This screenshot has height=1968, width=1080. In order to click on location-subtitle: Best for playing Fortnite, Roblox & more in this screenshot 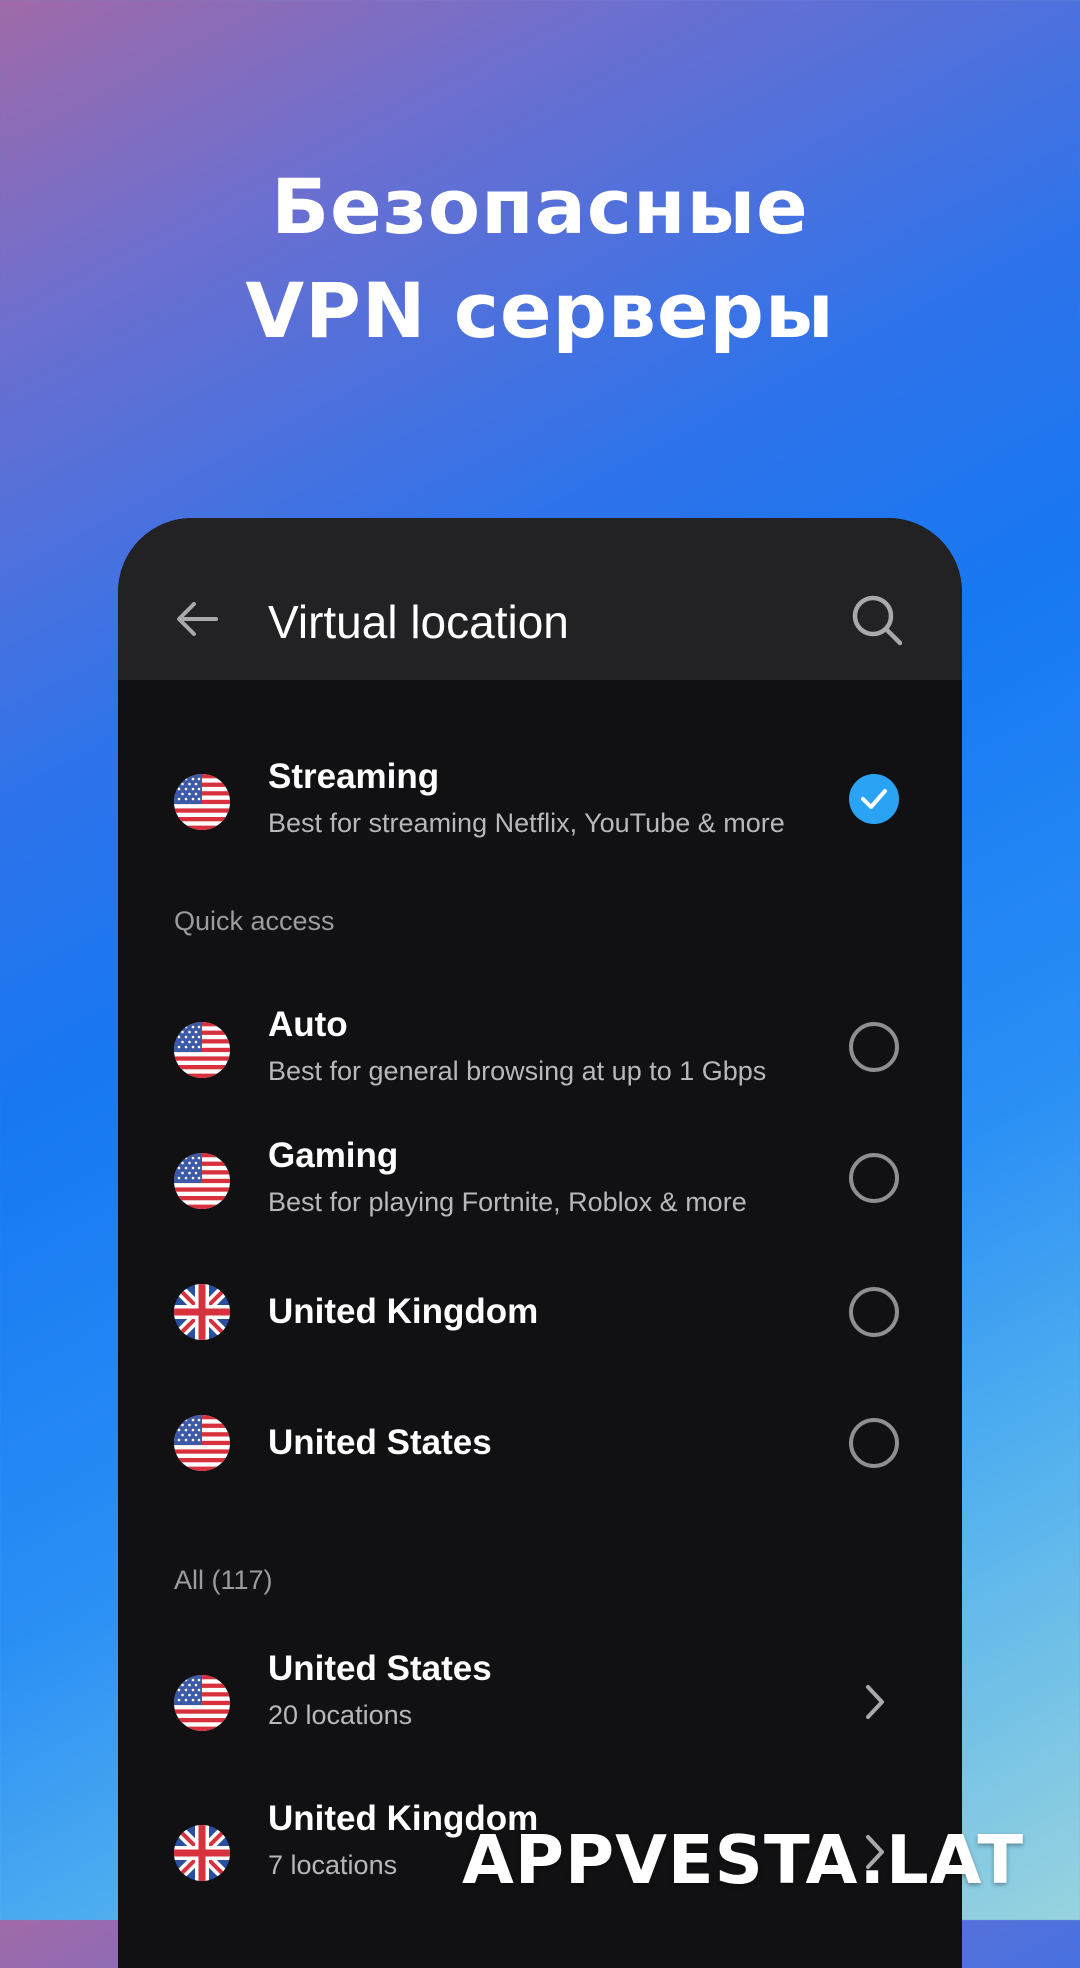, I will do `click(507, 1202)`.